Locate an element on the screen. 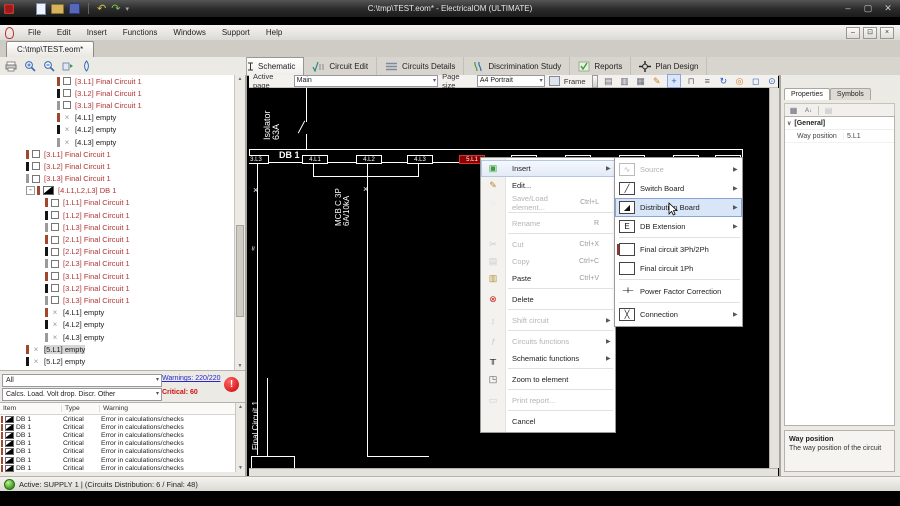  tree-item: × [1.L3] Final Circuit 1 is located at coordinates (122, 227).